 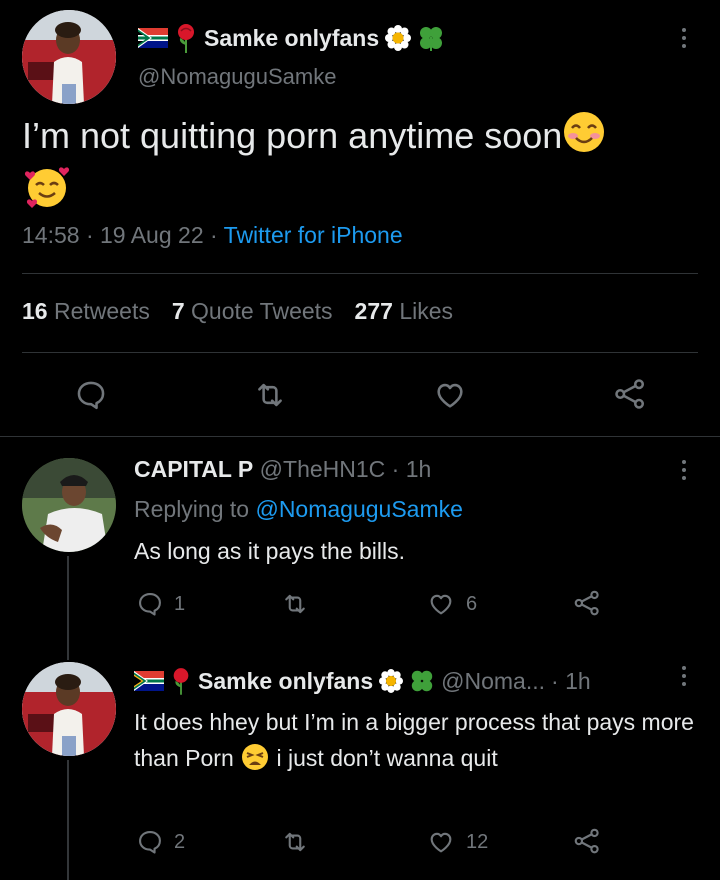 I want to click on reply-header: Samke onlyfans @Noma... · 1h, so click(x=362, y=681).